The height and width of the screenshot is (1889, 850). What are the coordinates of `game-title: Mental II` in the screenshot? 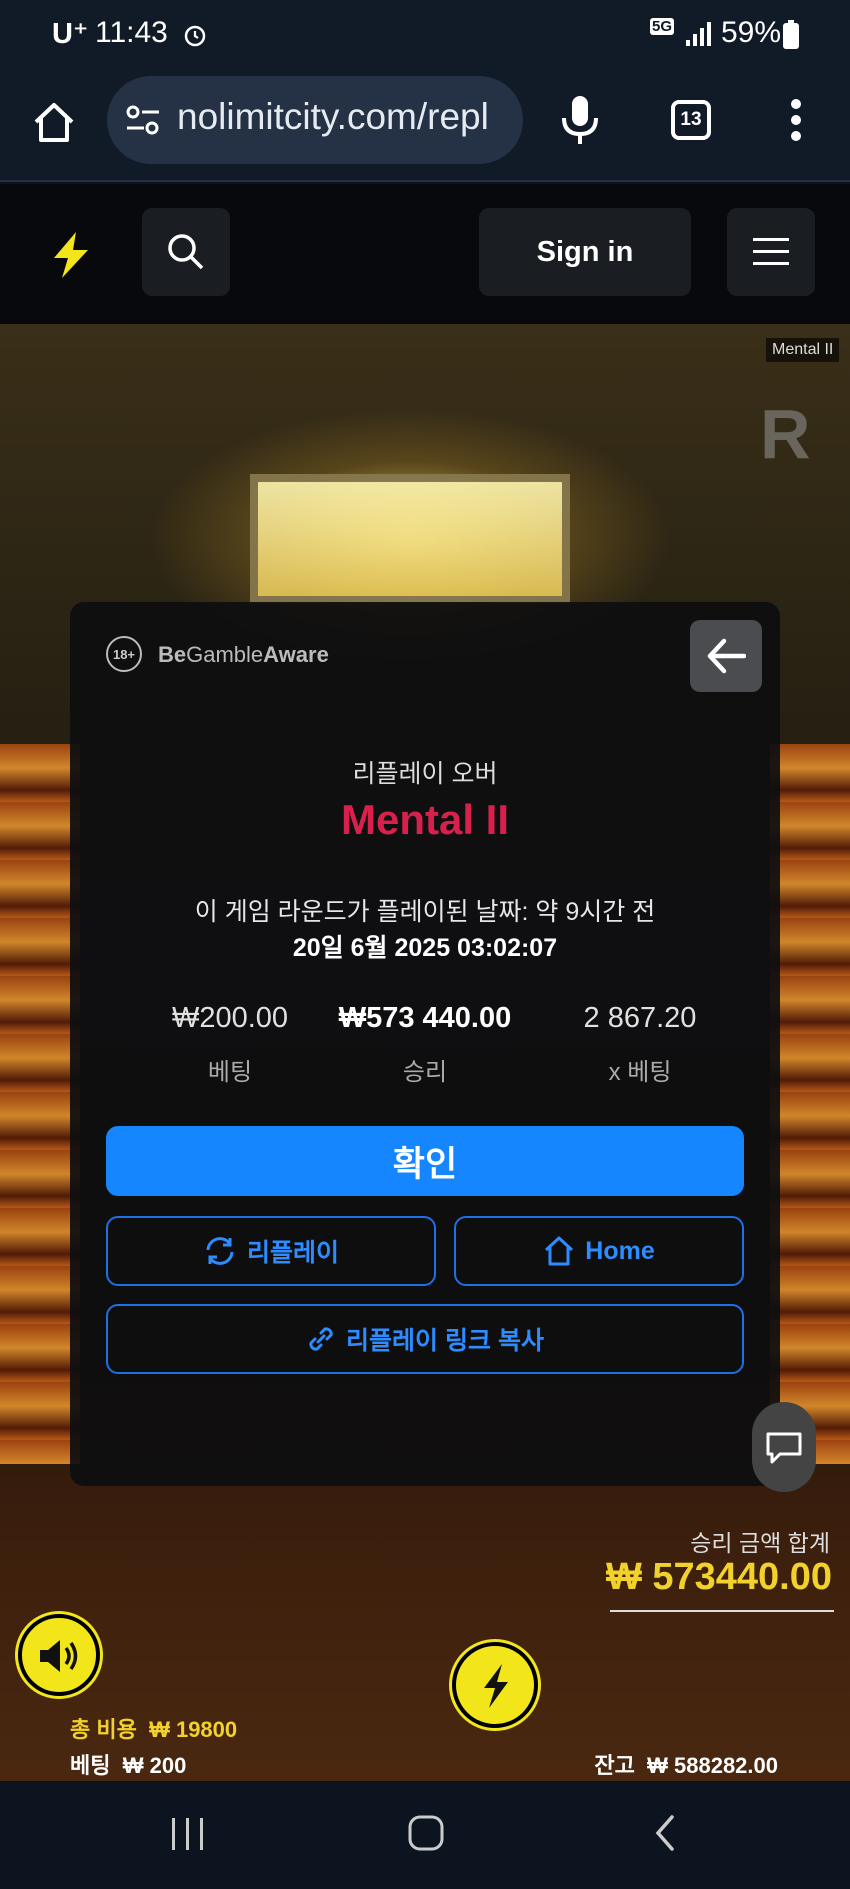 It's located at (425, 819).